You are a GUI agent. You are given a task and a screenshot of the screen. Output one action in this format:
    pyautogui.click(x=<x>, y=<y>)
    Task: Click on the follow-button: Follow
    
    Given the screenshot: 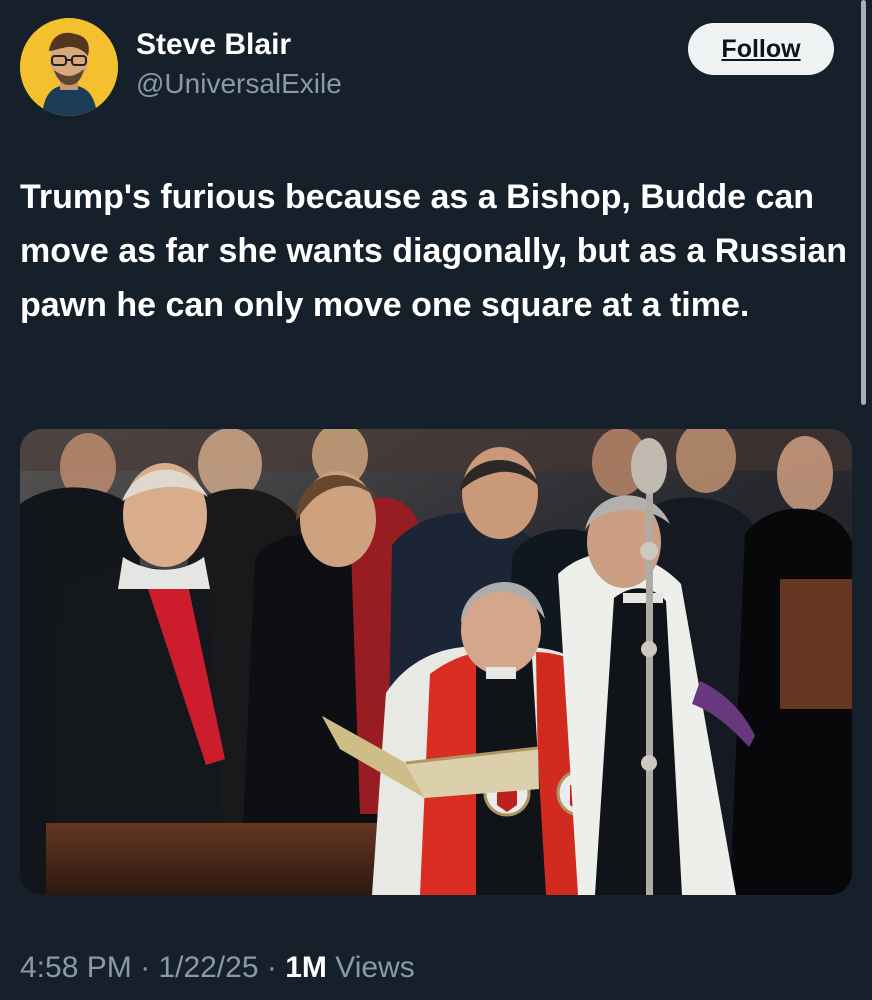 What is the action you would take?
    pyautogui.click(x=761, y=49)
    